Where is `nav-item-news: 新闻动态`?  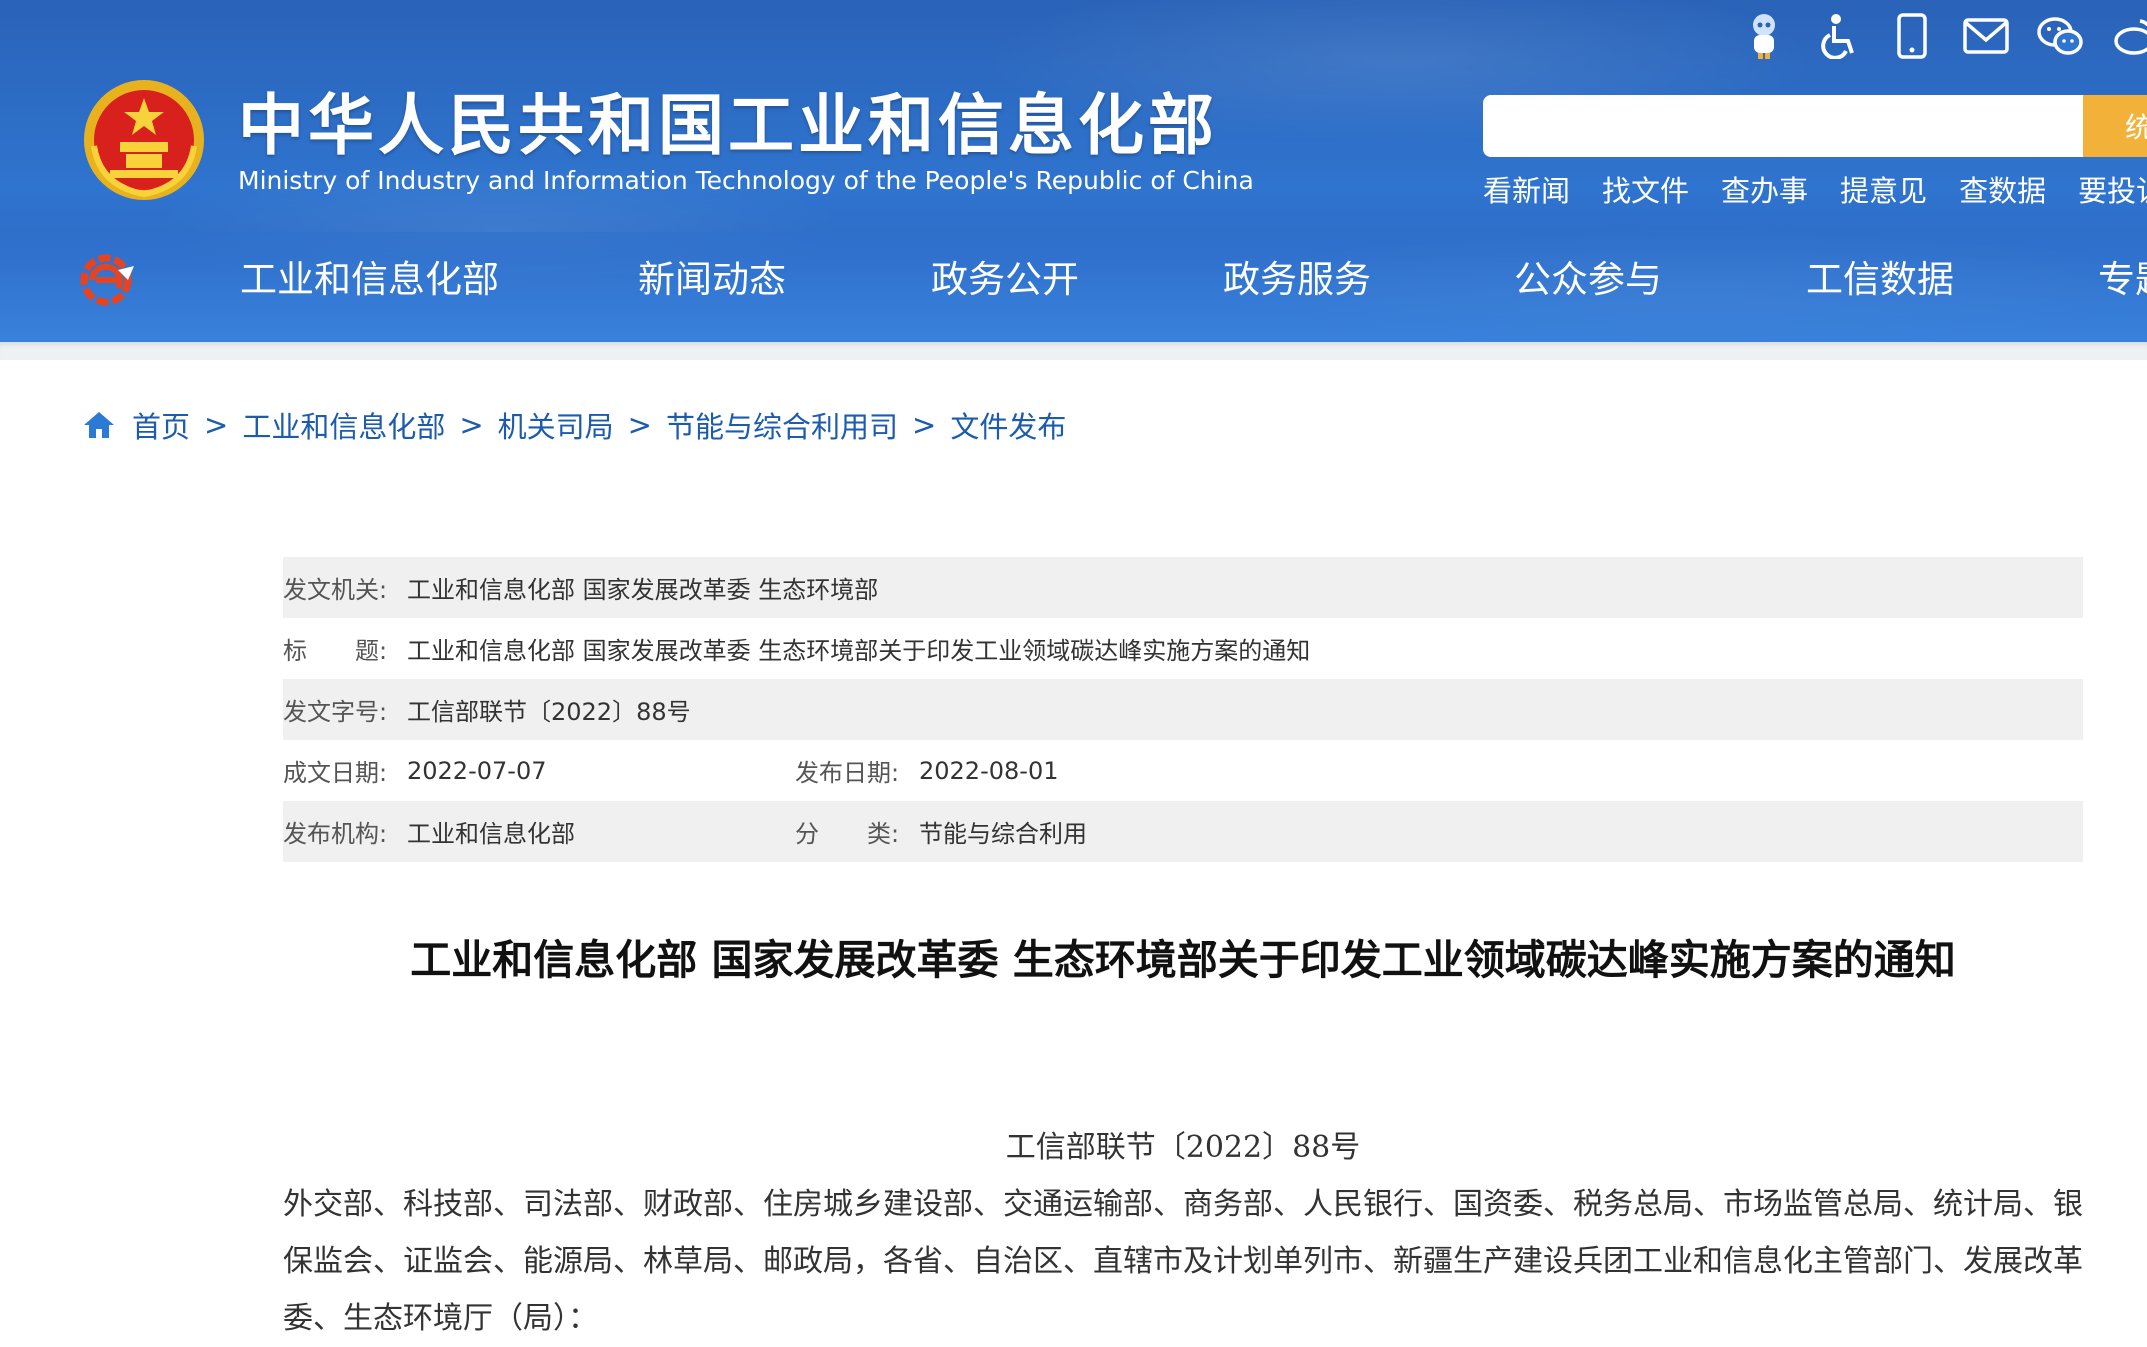
nav-item-news: 新闻动态 is located at coordinates (712, 280).